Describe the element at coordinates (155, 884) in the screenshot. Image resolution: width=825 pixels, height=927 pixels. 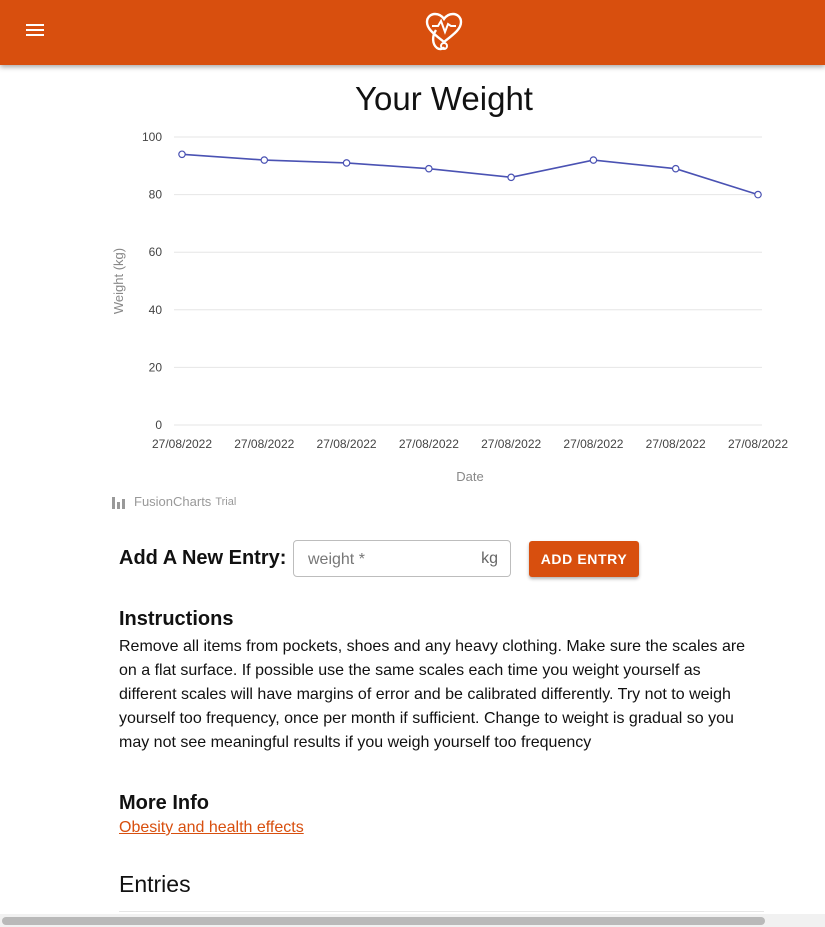
I see `entries-heading: Entries` at that location.